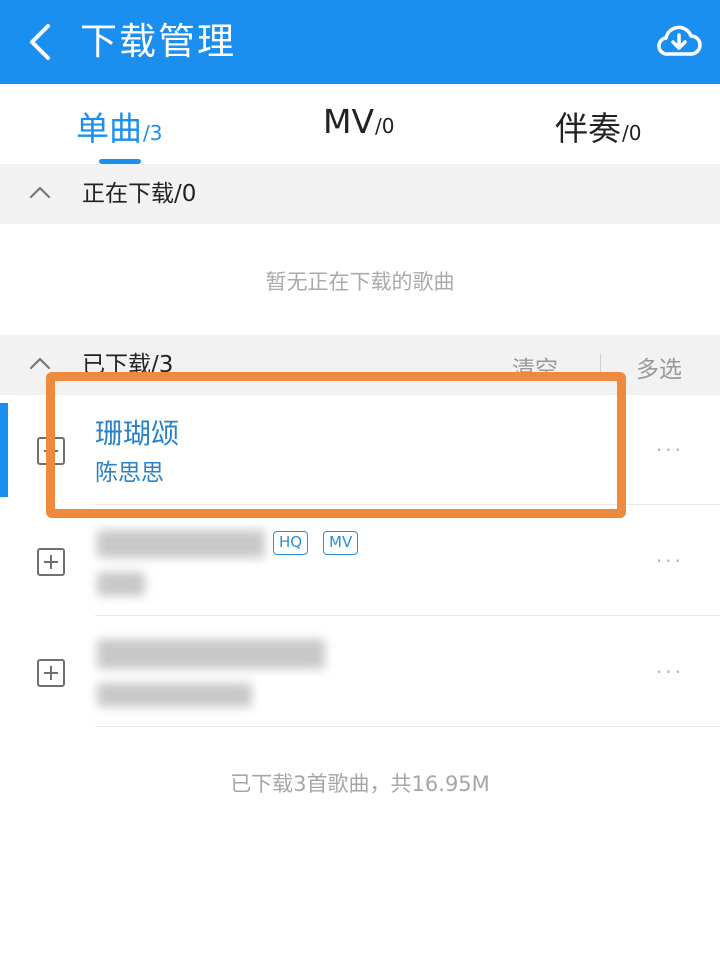 The height and width of the screenshot is (960, 720). Describe the element at coordinates (349, 121) in the screenshot. I see `tab-mv-label: MV` at that location.